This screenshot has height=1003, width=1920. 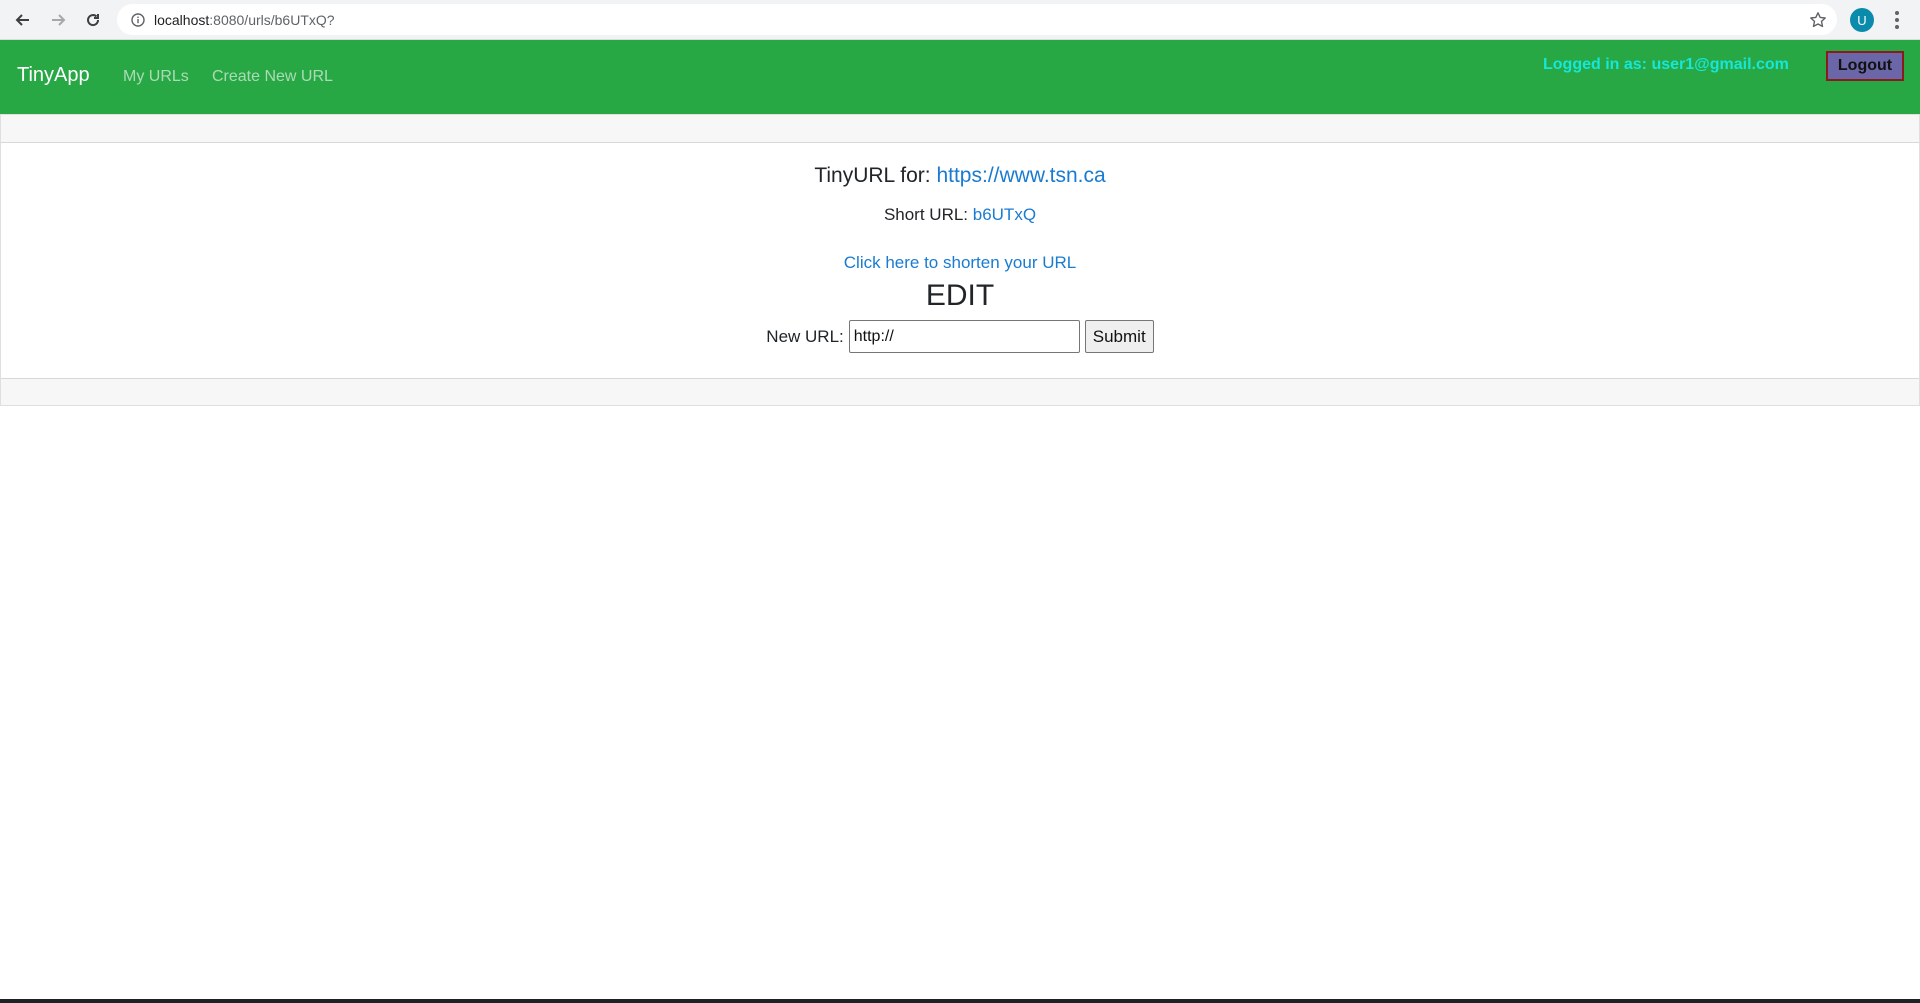 I want to click on card-footer, so click(x=960, y=391).